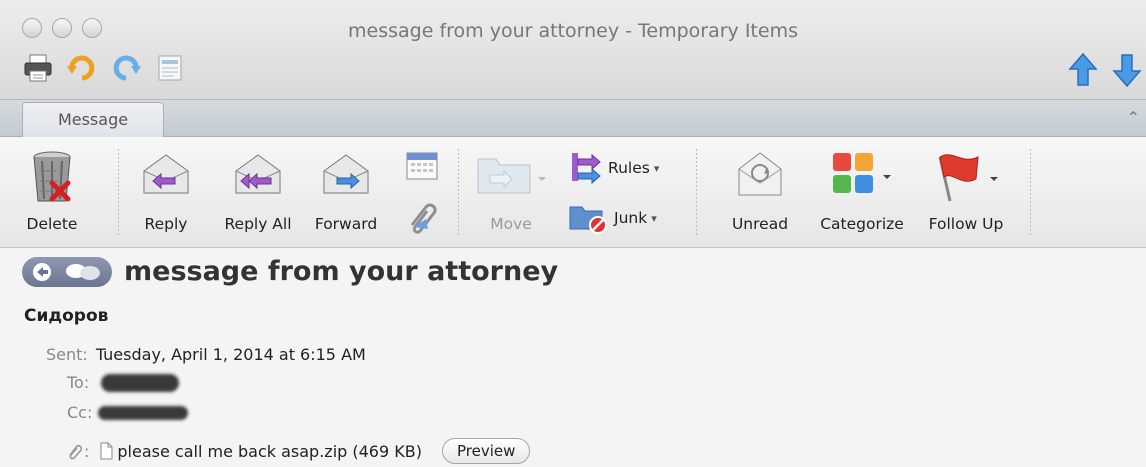  What do you see at coordinates (52, 176) in the screenshot?
I see `trash-icon` at bounding box center [52, 176].